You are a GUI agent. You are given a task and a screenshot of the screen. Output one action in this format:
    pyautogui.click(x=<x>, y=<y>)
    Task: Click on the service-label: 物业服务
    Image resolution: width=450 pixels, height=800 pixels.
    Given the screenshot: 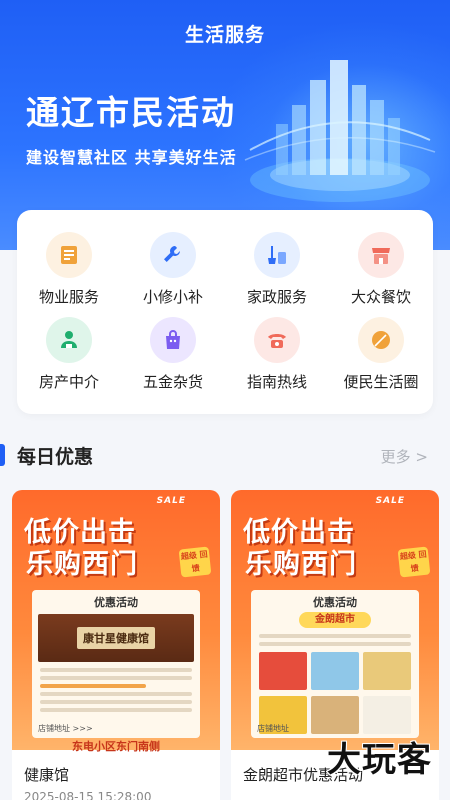 What is the action you would take?
    pyautogui.click(x=68, y=297)
    